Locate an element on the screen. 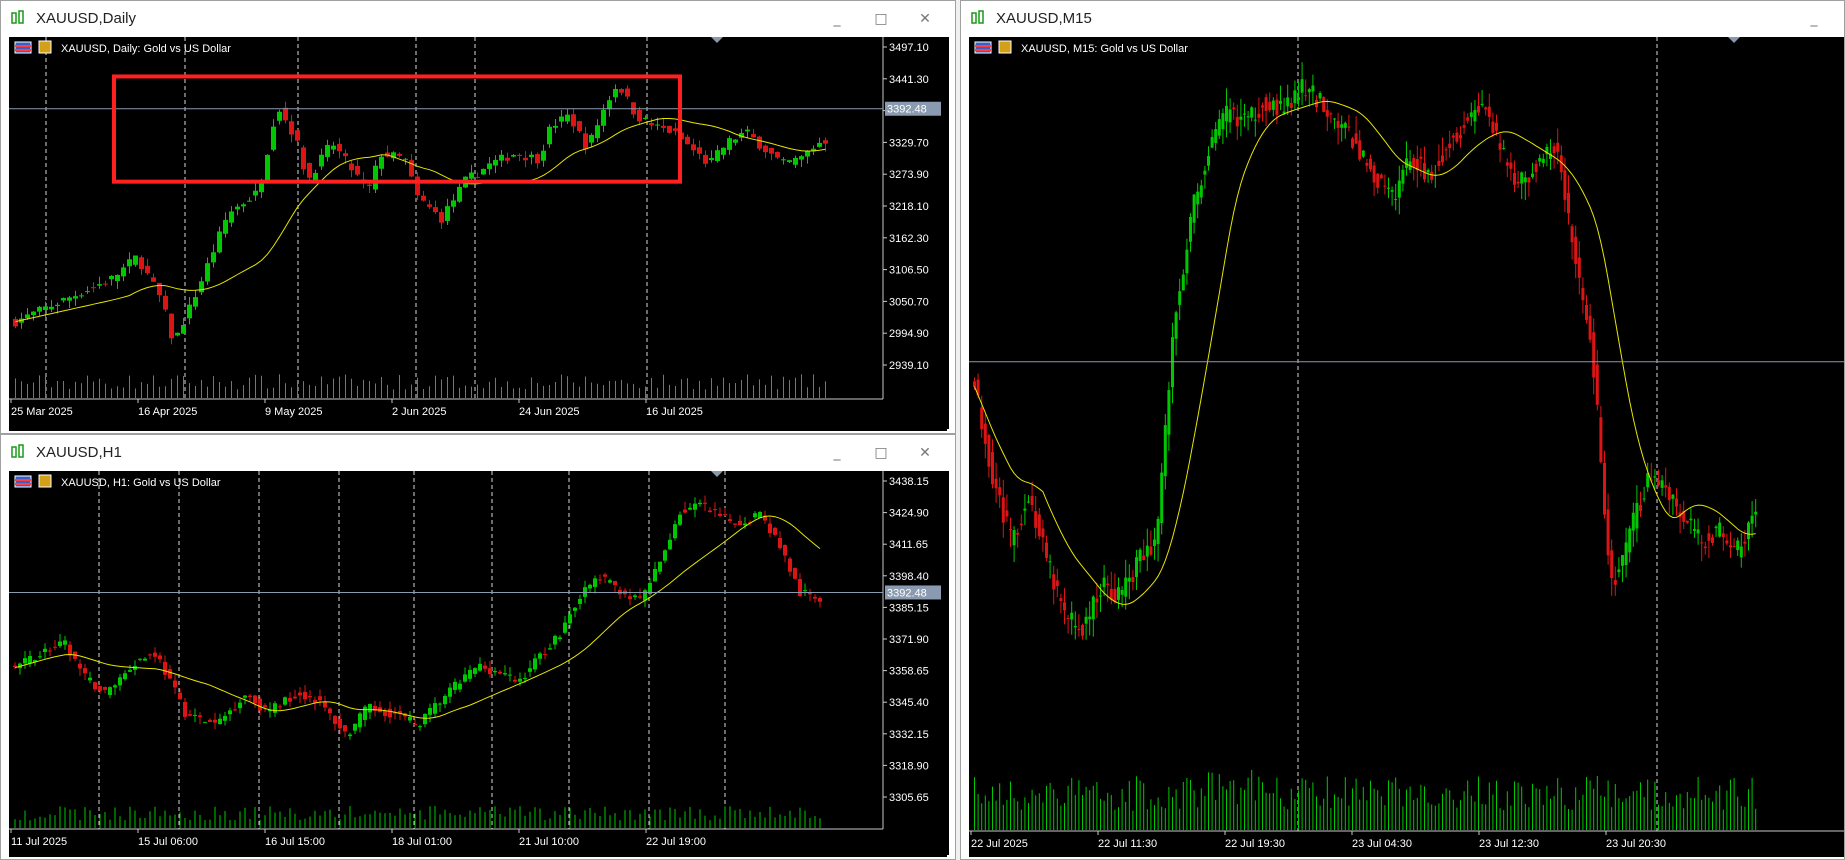 This screenshot has height=860, width=1845. us-flag-icon is located at coordinates (23, 481).